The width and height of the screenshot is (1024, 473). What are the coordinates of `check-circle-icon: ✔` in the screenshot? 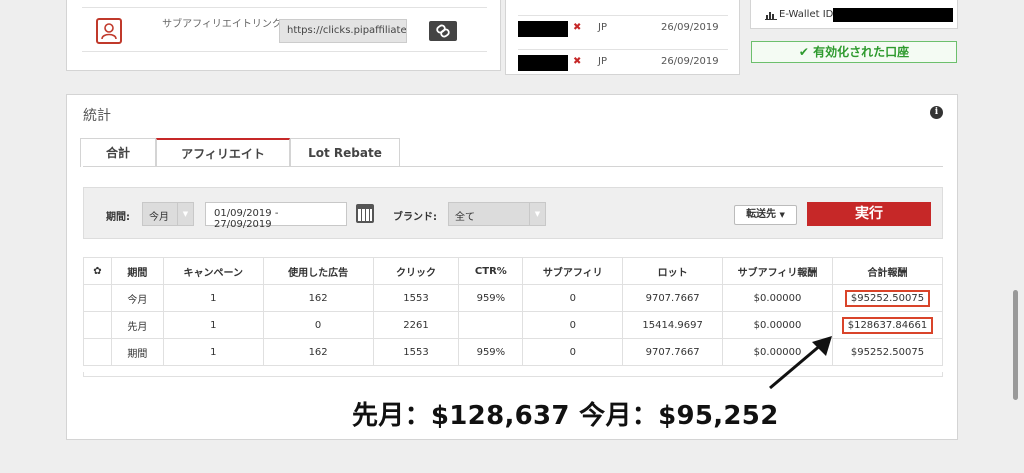 It's located at (803, 52).